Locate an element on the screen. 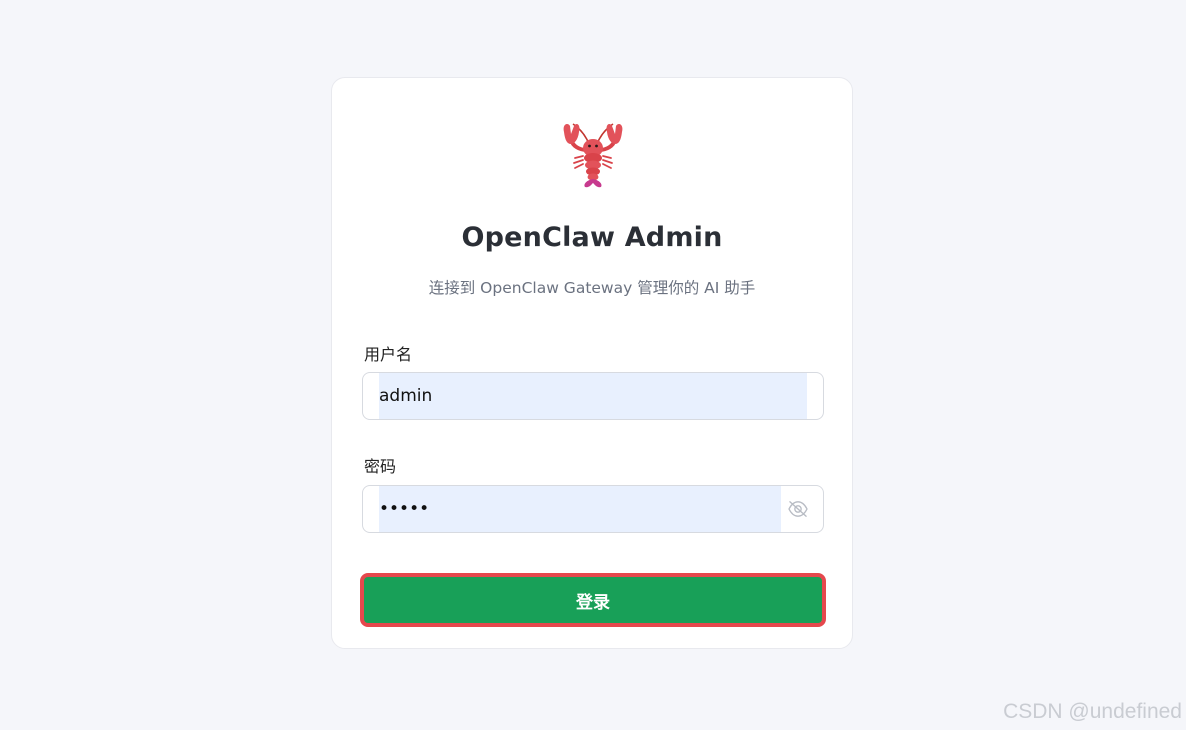  username-label: 用户名 is located at coordinates (388, 354).